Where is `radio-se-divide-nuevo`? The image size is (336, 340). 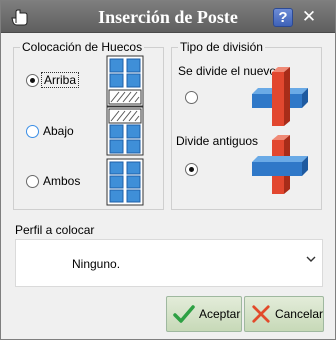
radio-se-divide-nuevo is located at coordinates (191, 97).